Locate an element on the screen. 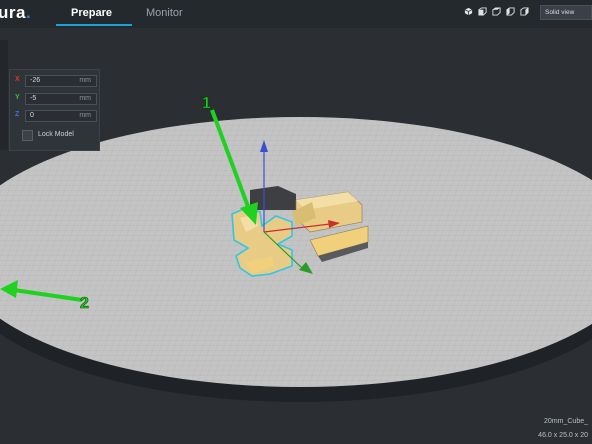 The image size is (592, 444). x-position-row: X -26 mm is located at coordinates (56, 81).